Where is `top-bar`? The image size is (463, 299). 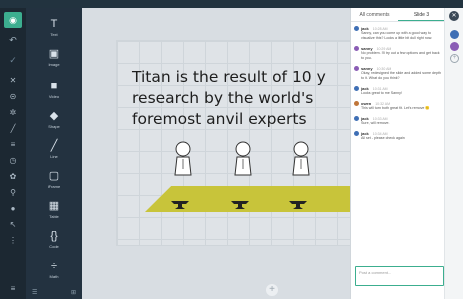 top-bar is located at coordinates (231, 4).